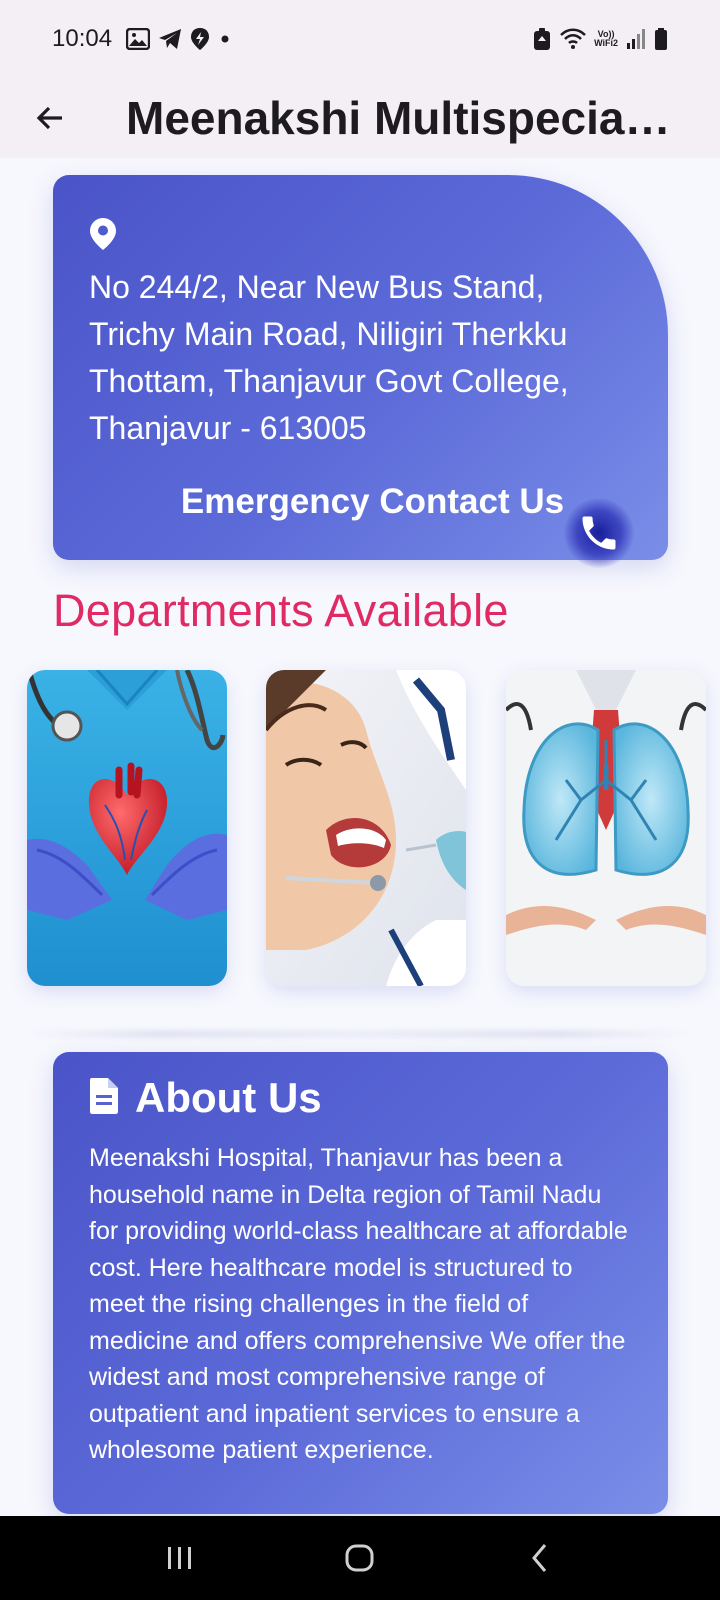 This screenshot has width=720, height=1600. I want to click on system-navigation-bar, so click(360, 1558).